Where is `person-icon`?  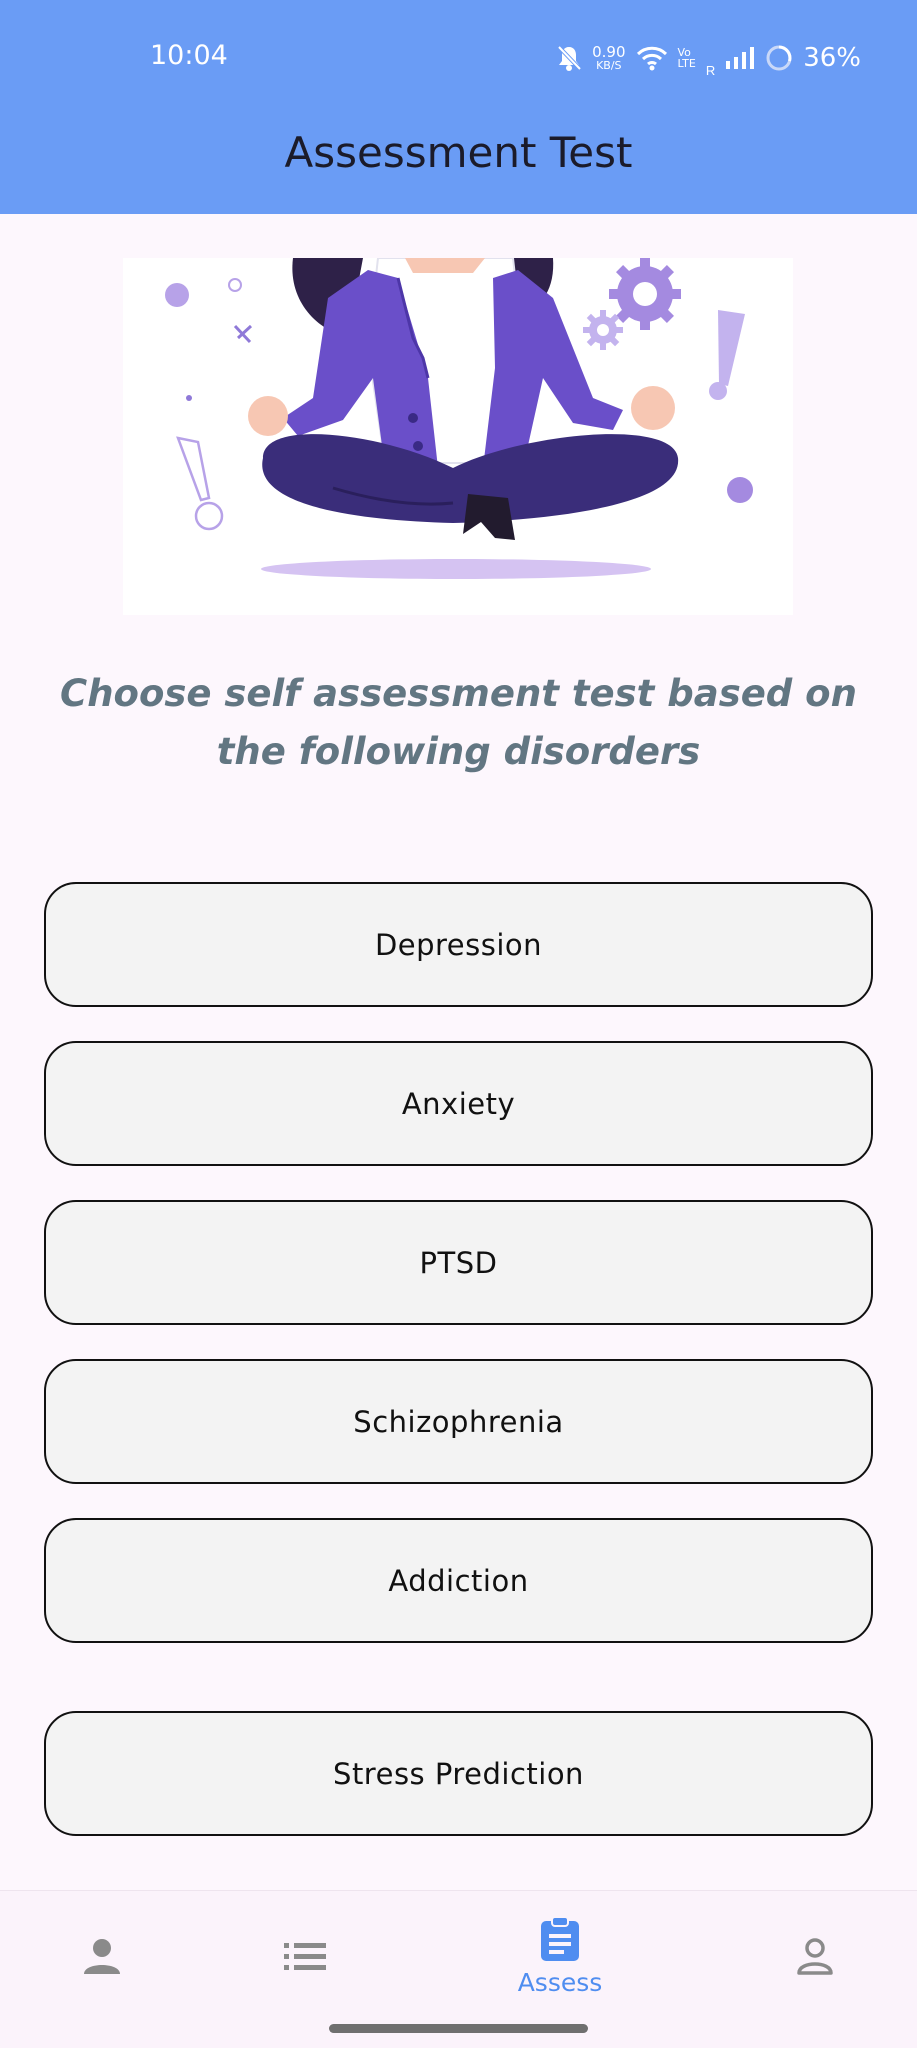 person-icon is located at coordinates (102, 1956).